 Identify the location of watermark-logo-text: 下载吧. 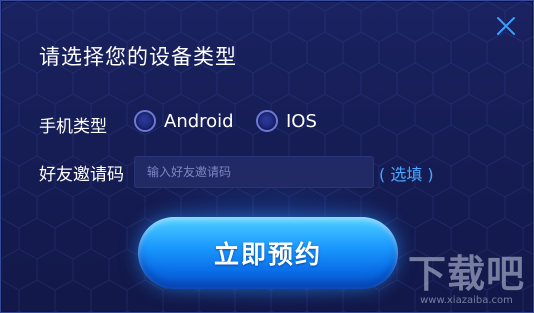
(466, 274).